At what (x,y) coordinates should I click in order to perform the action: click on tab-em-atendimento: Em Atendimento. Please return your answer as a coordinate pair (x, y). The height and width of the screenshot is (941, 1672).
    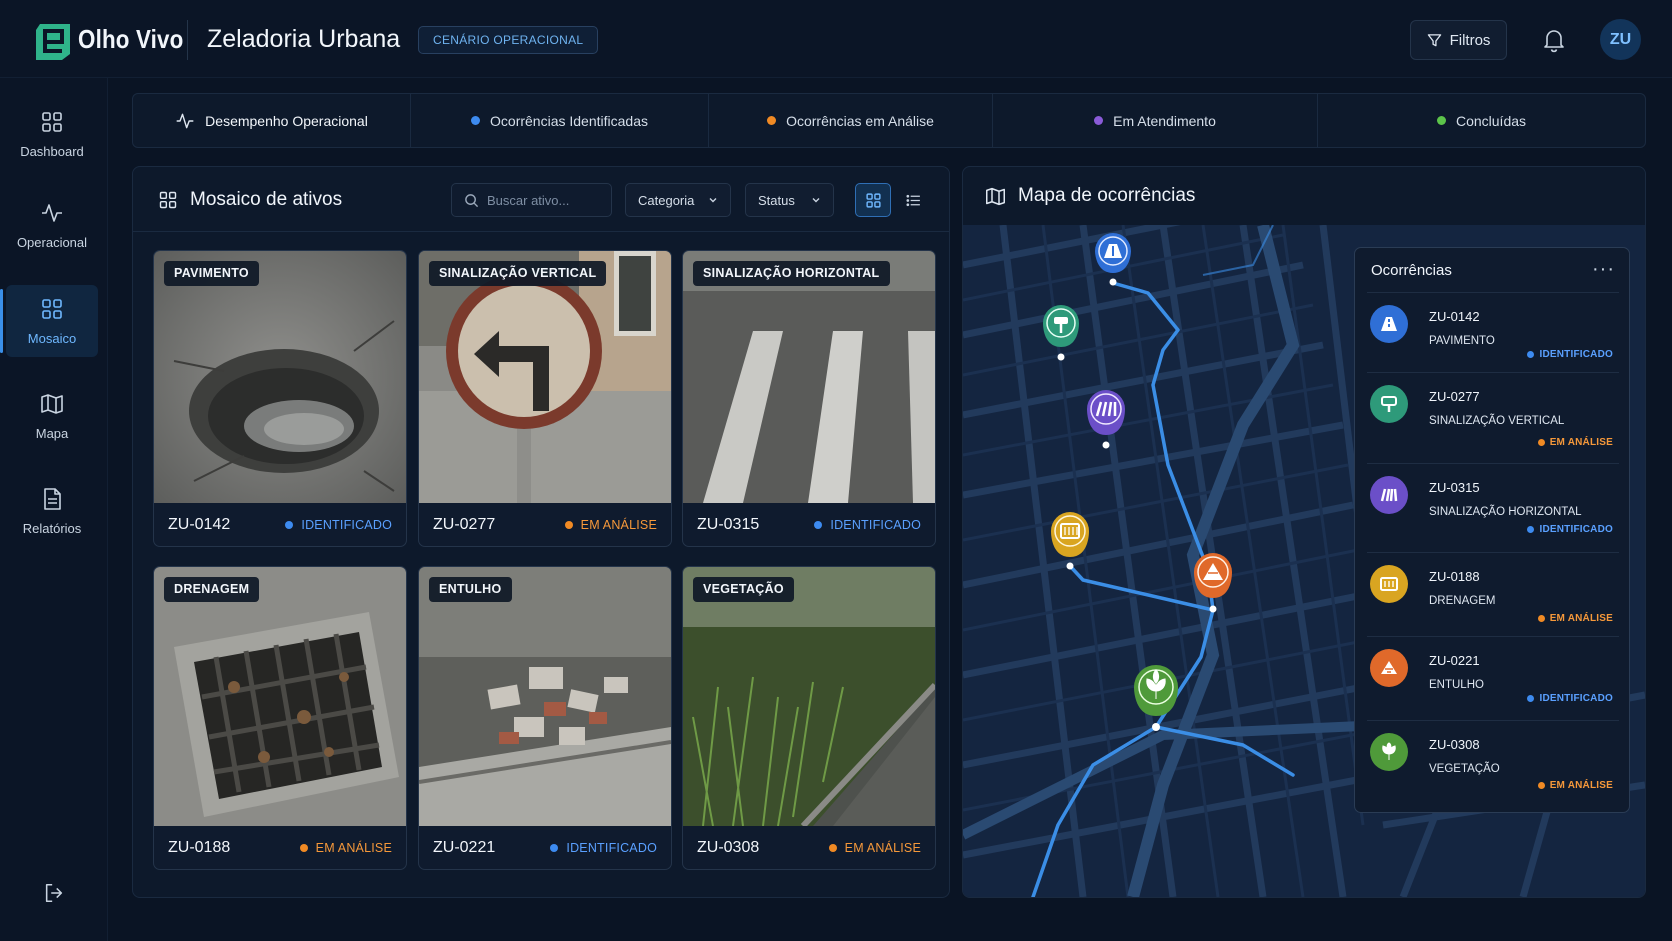
    Looking at the image, I should click on (1155, 120).